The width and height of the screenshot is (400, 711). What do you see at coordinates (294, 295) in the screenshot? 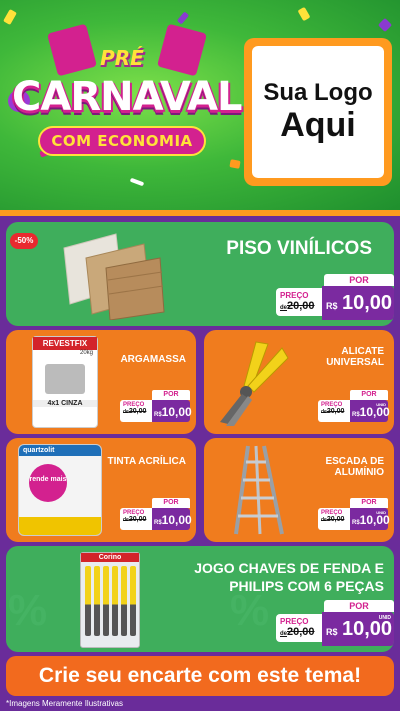
I see `preco-label: PREÇO` at bounding box center [294, 295].